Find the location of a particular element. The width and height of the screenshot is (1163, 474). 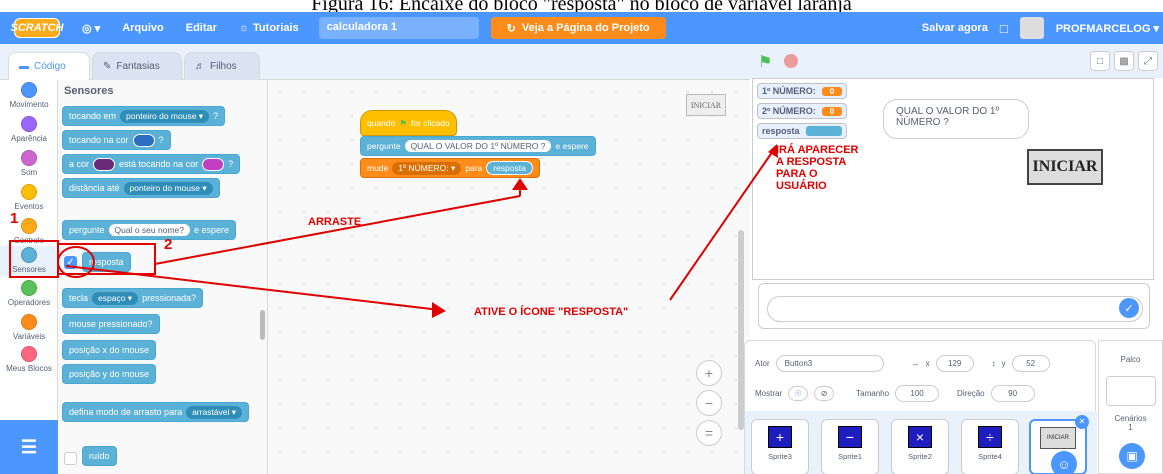

editor-tabs: ▬ Código ✎ Fantasias ♬ Filhos is located at coordinates (375, 62).